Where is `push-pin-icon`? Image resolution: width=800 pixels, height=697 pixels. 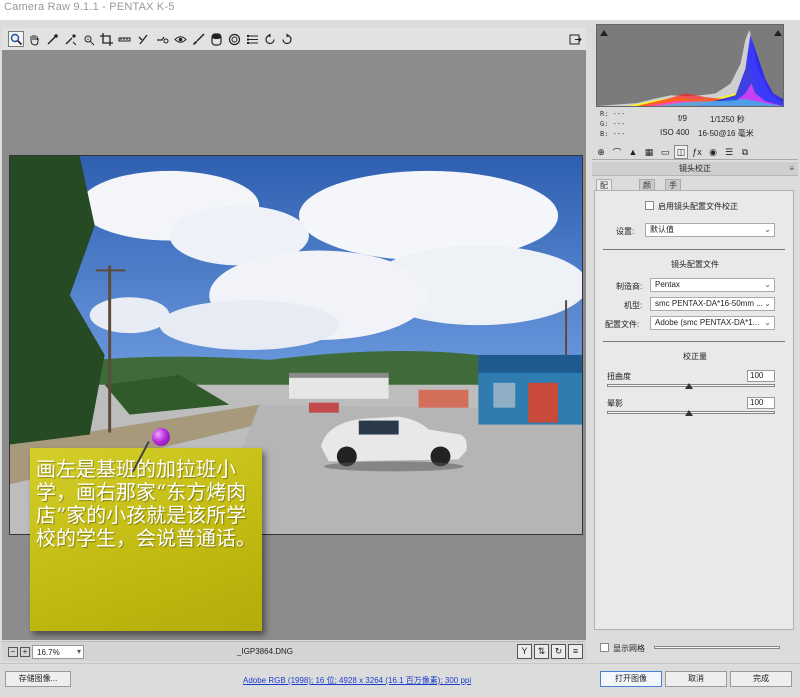
push-pin-icon is located at coordinates (161, 437).